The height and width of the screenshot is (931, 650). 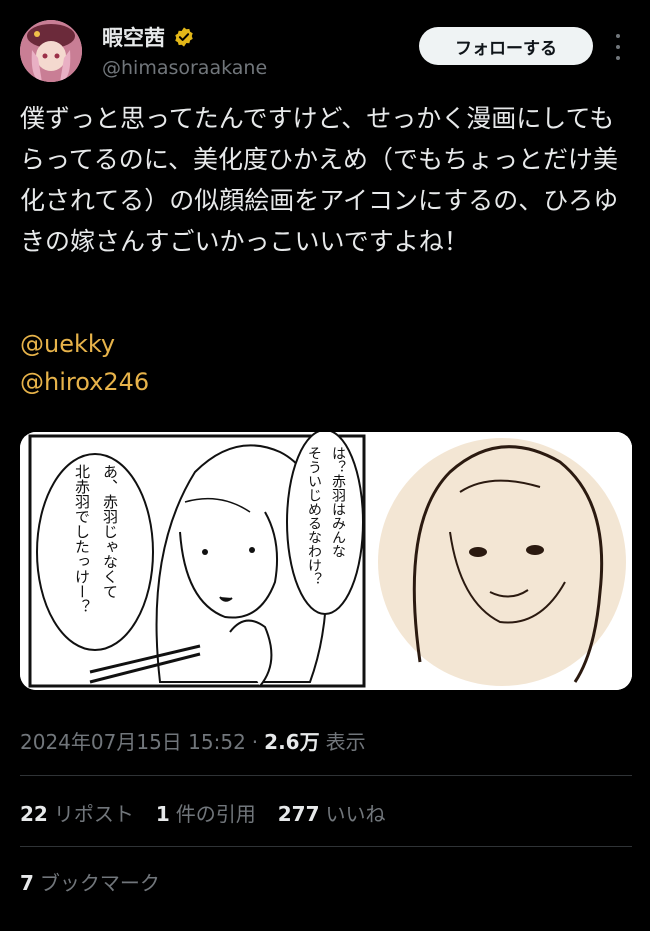 What do you see at coordinates (133, 37) in the screenshot?
I see `display-name: 暇空茜` at bounding box center [133, 37].